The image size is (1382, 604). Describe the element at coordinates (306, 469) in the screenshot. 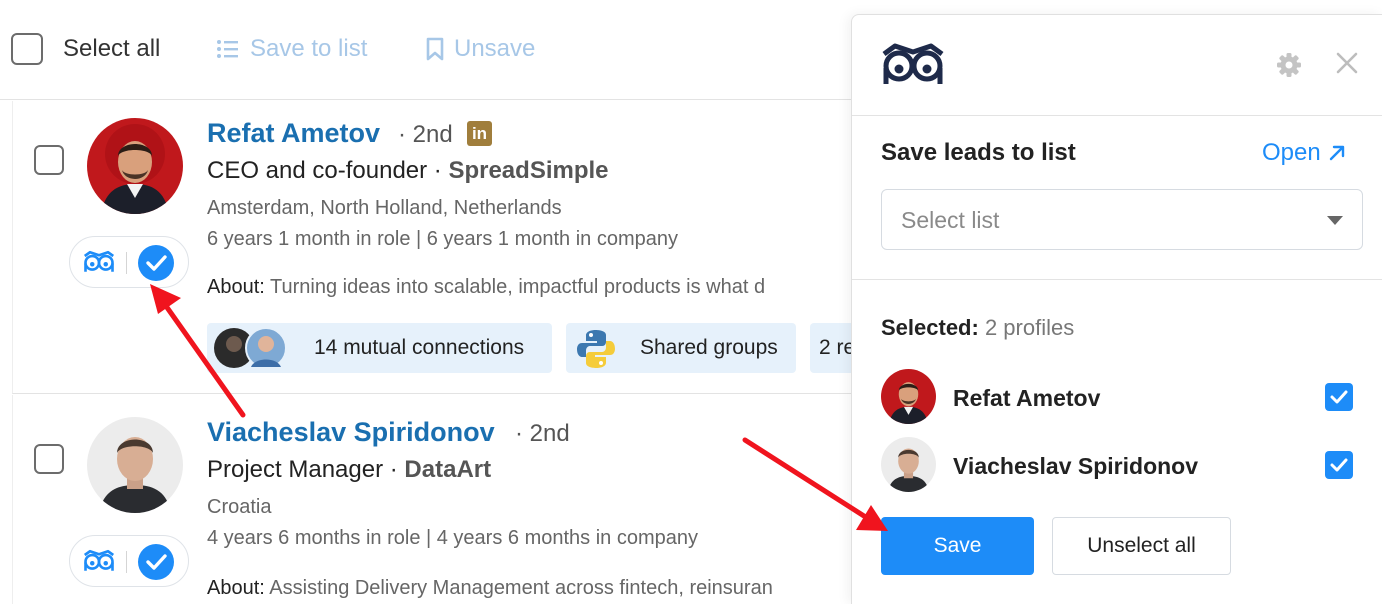

I see `lead-position: Project Manager ·` at that location.